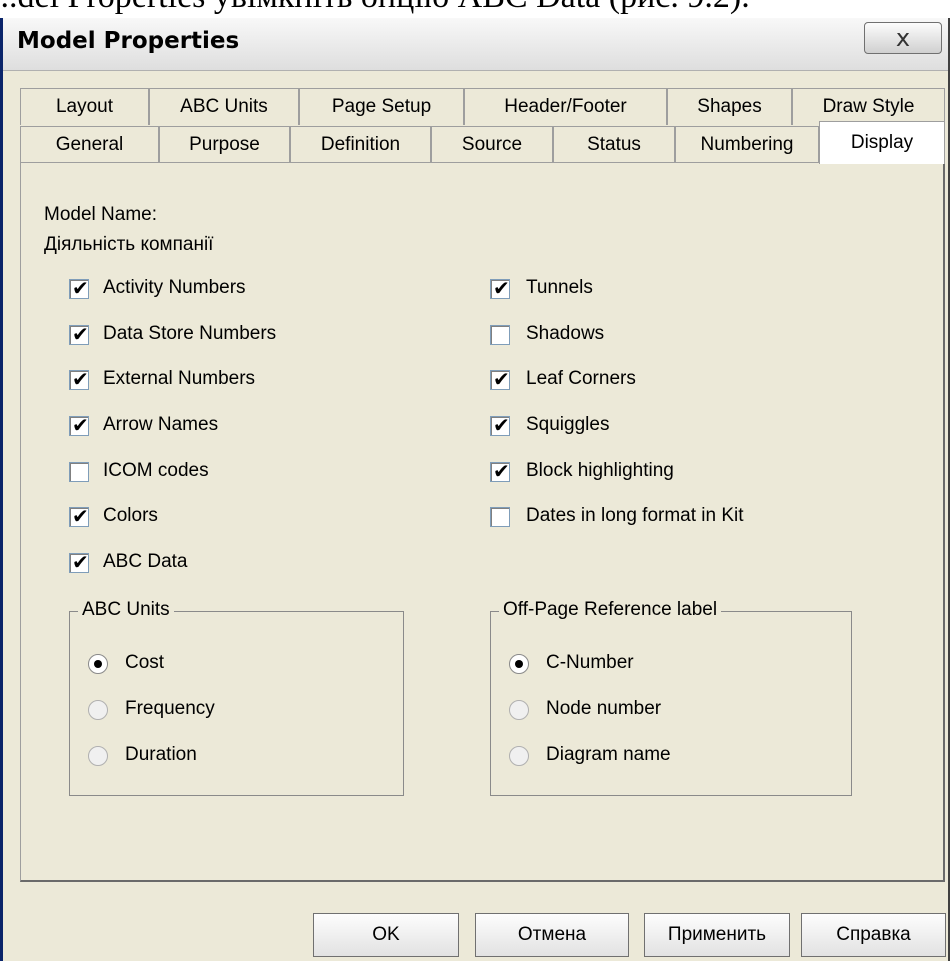  What do you see at coordinates (126, 610) in the screenshot?
I see `abc-units-group-title: ABC Units` at bounding box center [126, 610].